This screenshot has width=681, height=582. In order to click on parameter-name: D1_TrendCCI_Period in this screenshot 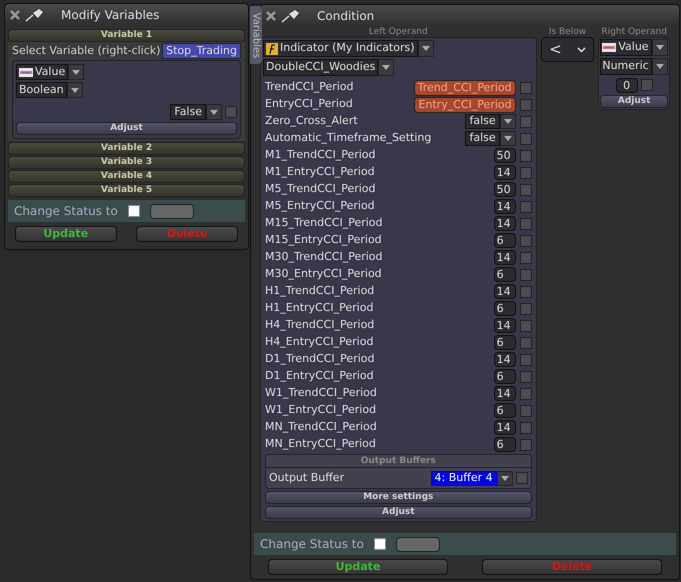, I will do `click(320, 359)`.